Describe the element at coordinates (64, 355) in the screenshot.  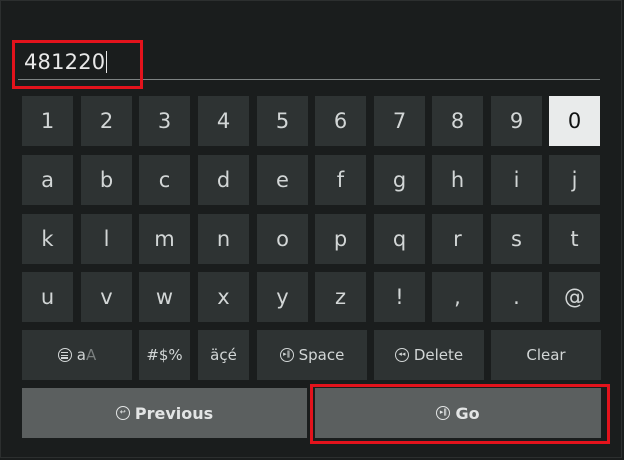
I see `menu-icon` at that location.